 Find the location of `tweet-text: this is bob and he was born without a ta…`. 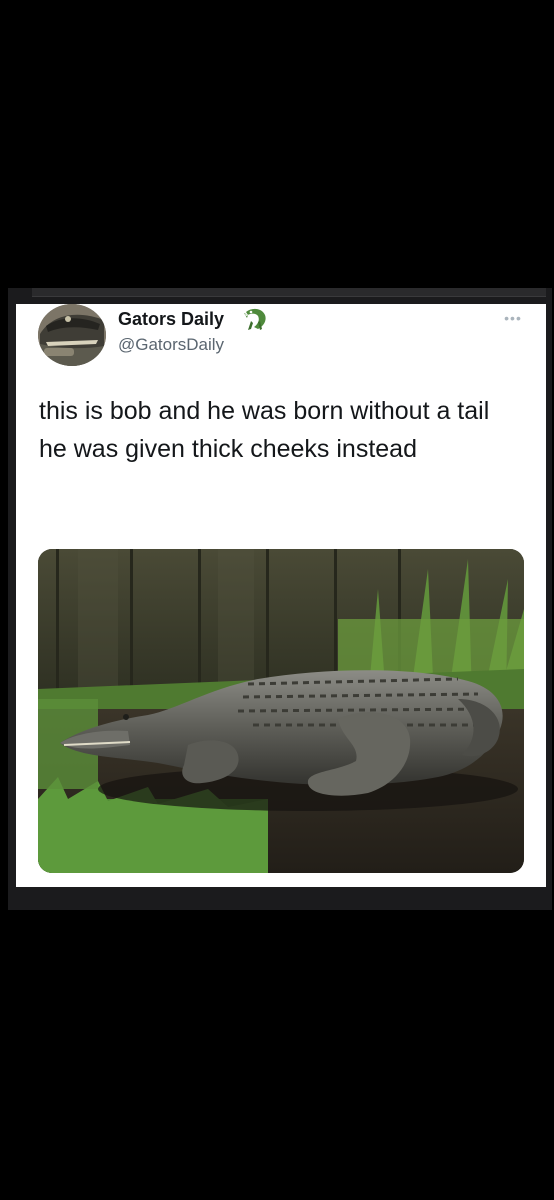

tweet-text: this is bob and he was born without a ta… is located at coordinates (284, 430).